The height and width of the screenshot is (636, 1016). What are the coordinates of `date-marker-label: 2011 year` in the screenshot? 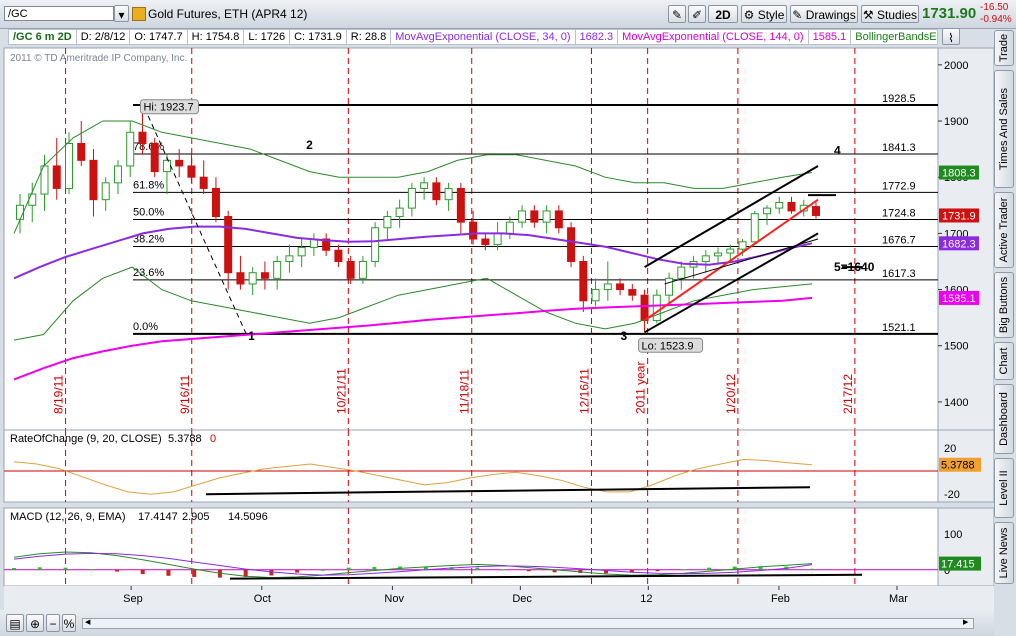 It's located at (641, 388).